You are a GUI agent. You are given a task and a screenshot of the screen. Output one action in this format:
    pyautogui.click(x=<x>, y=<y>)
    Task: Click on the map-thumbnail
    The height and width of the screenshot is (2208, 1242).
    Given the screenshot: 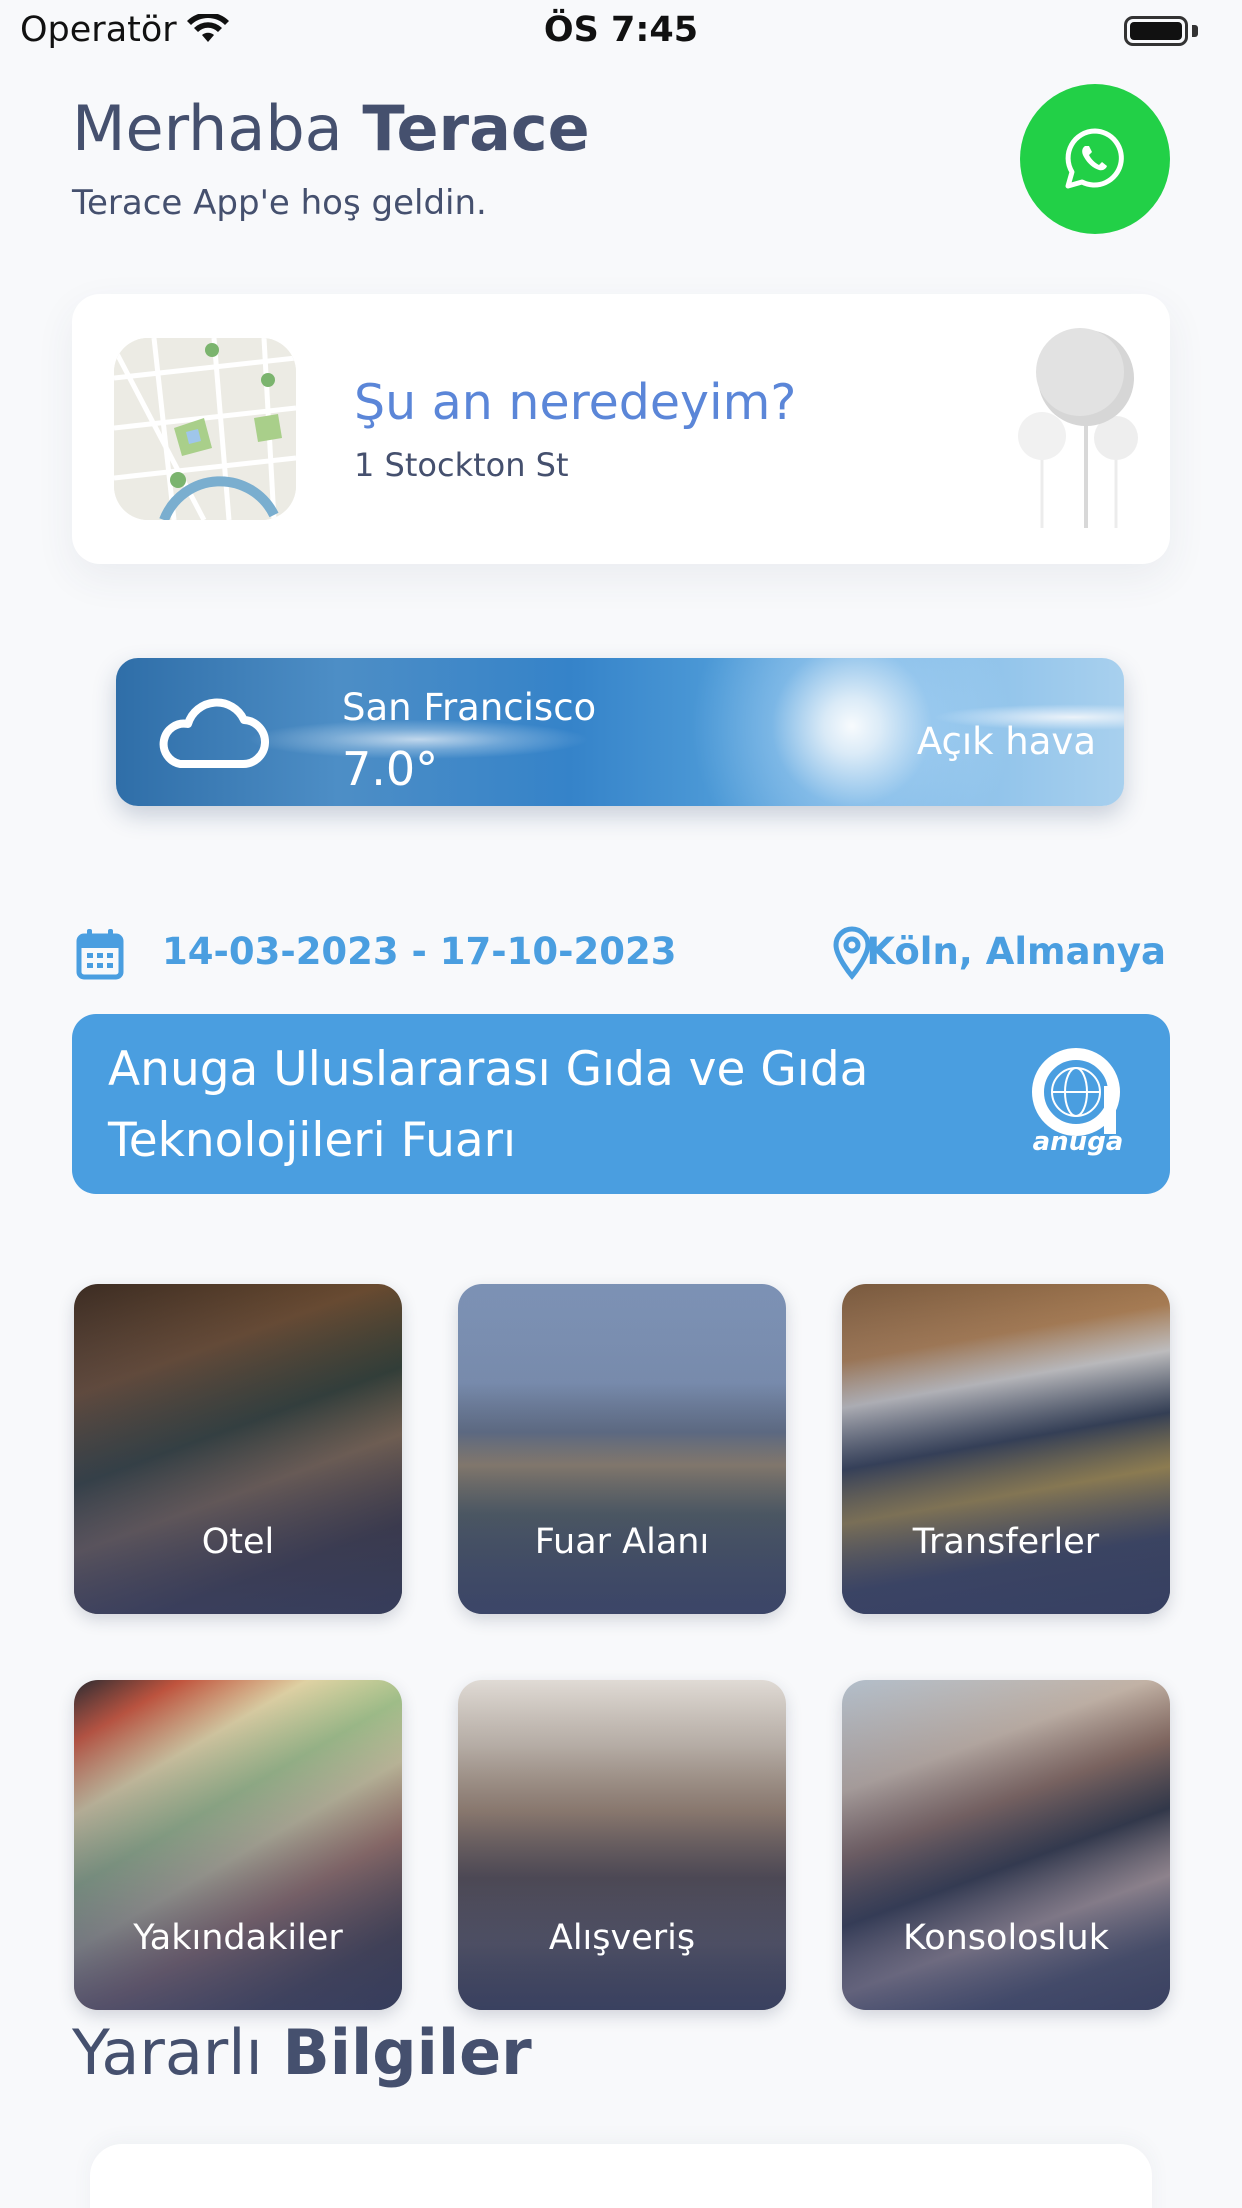 What is the action you would take?
    pyautogui.click(x=205, y=429)
    